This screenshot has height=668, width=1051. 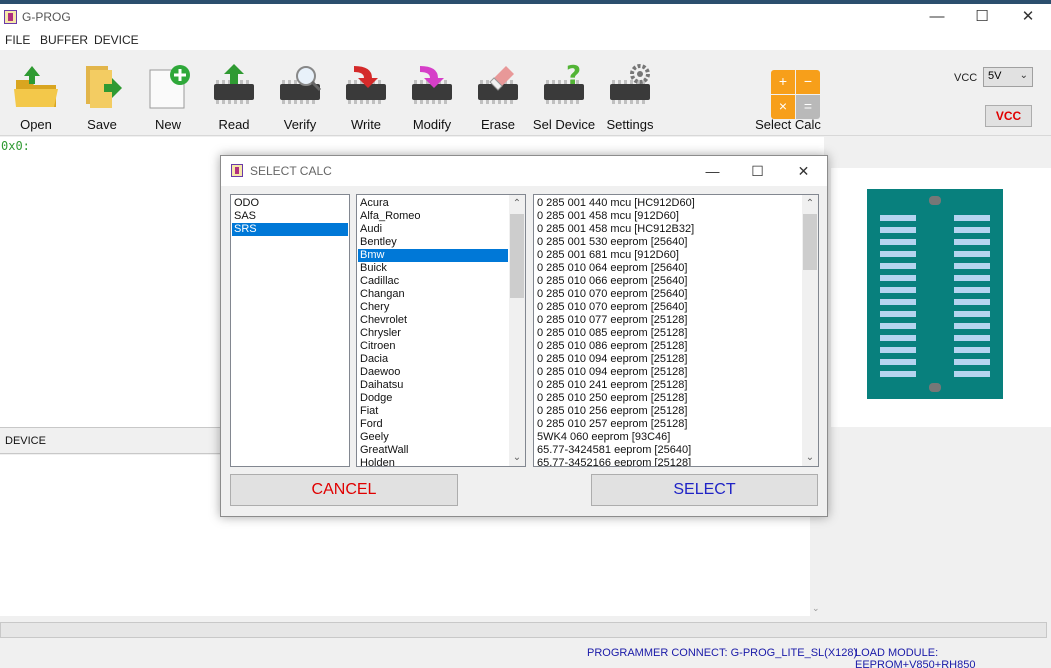 What do you see at coordinates (982, 17) in the screenshot?
I see `maximize-button: ☐` at bounding box center [982, 17].